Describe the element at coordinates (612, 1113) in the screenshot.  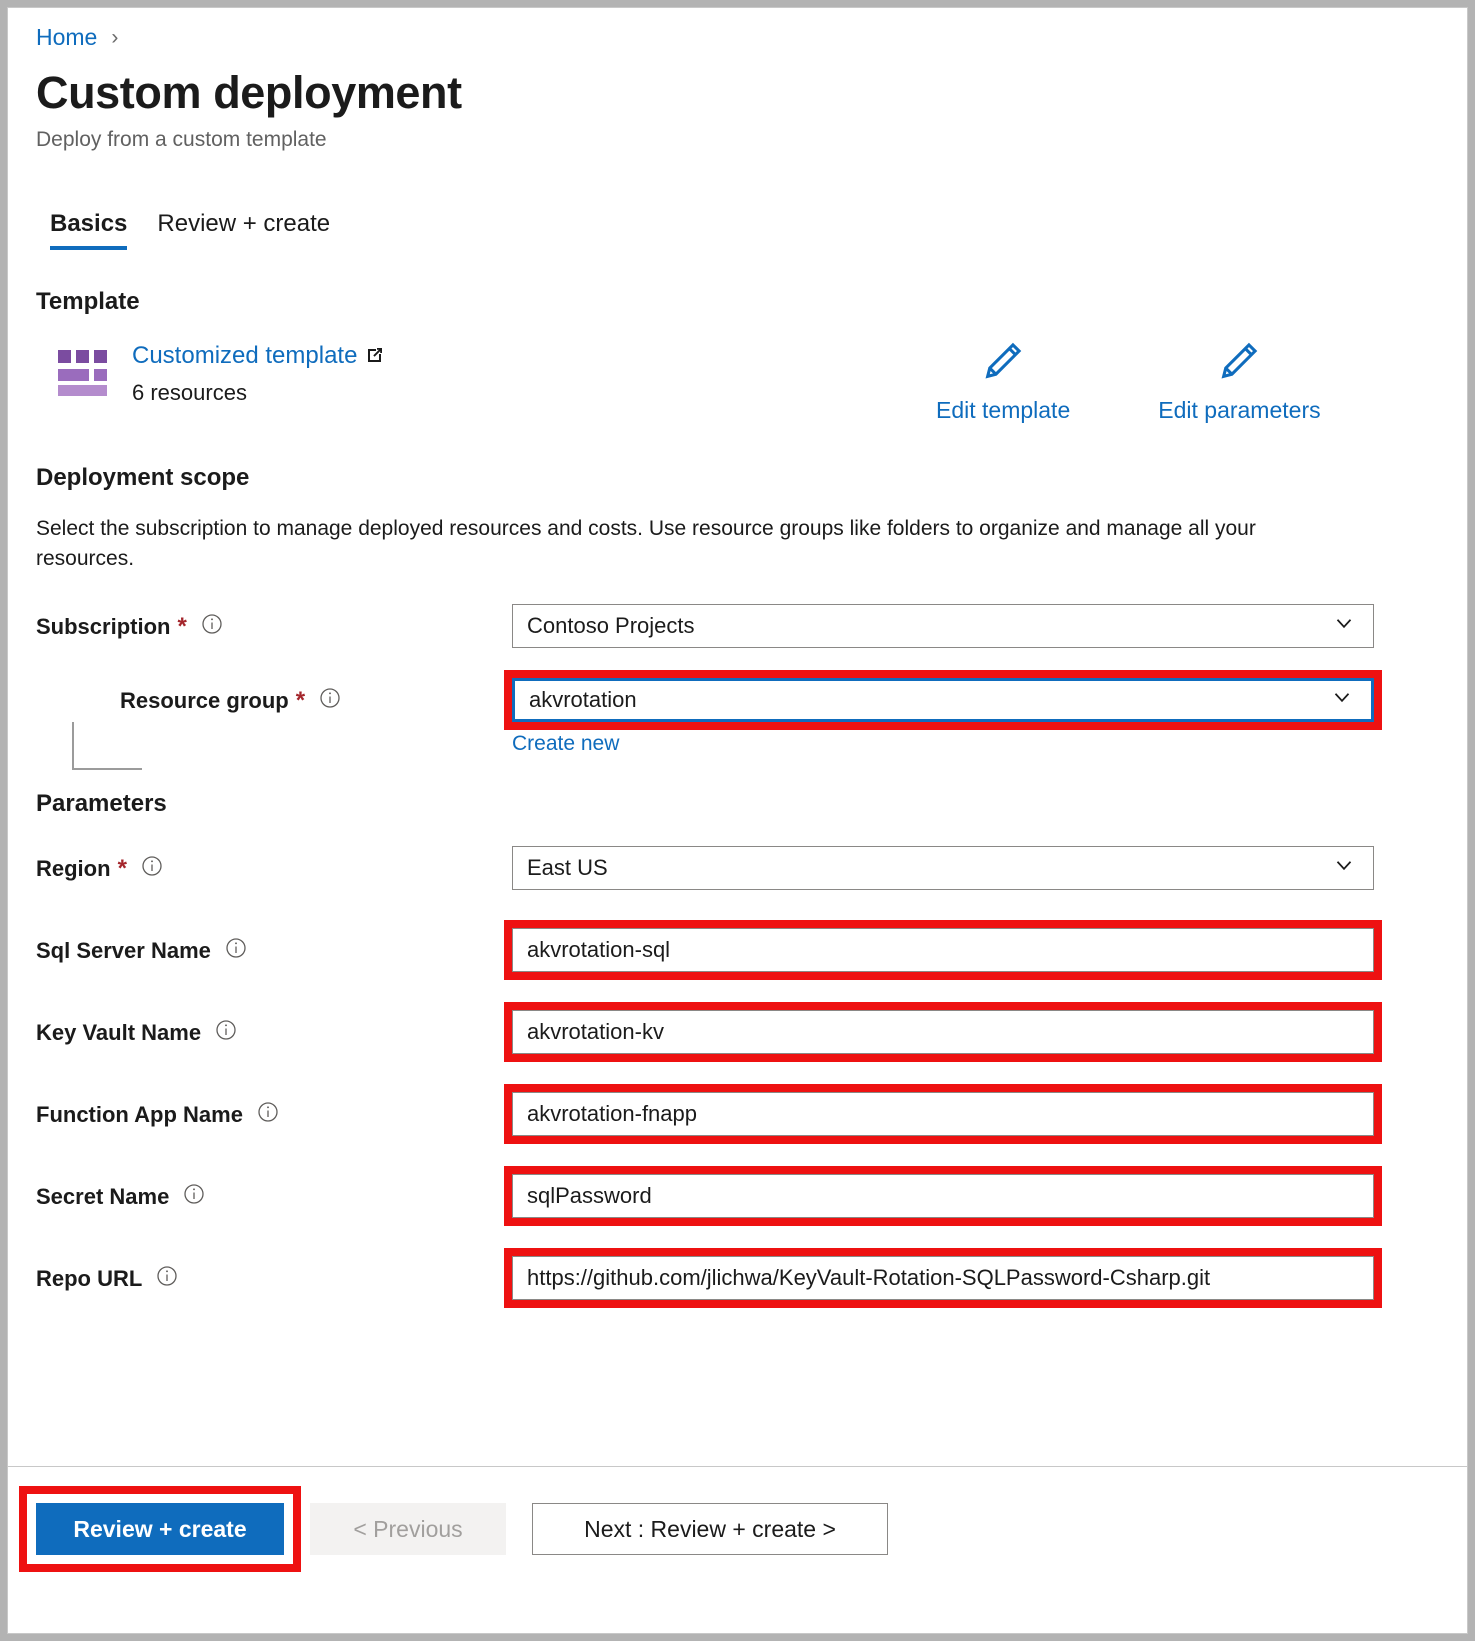
I see `function-app-name-value: akvrotation-fnapp` at that location.